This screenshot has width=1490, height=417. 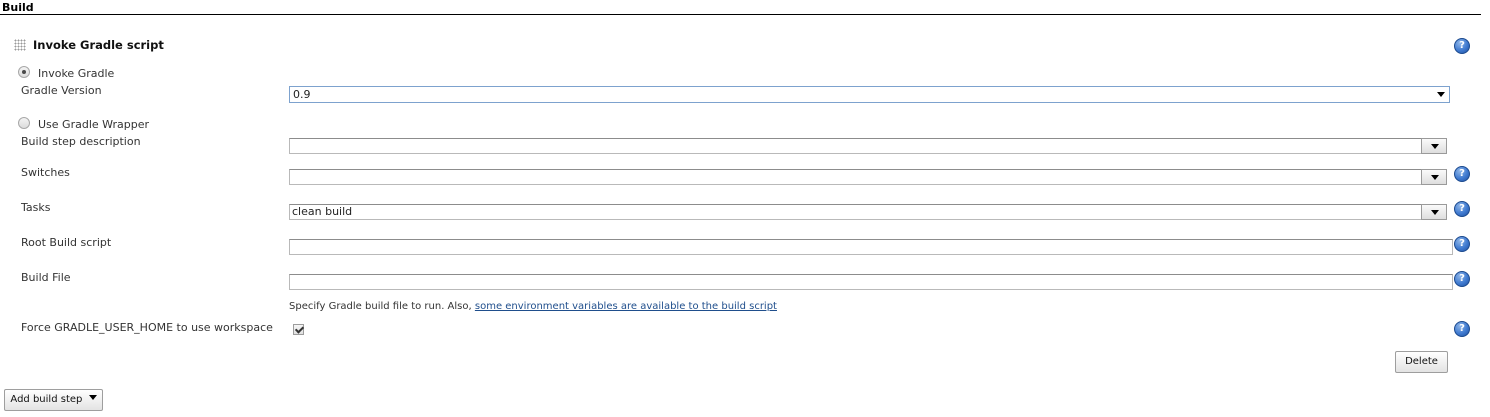 What do you see at coordinates (1421, 362) in the screenshot?
I see `delete-button: Delete` at bounding box center [1421, 362].